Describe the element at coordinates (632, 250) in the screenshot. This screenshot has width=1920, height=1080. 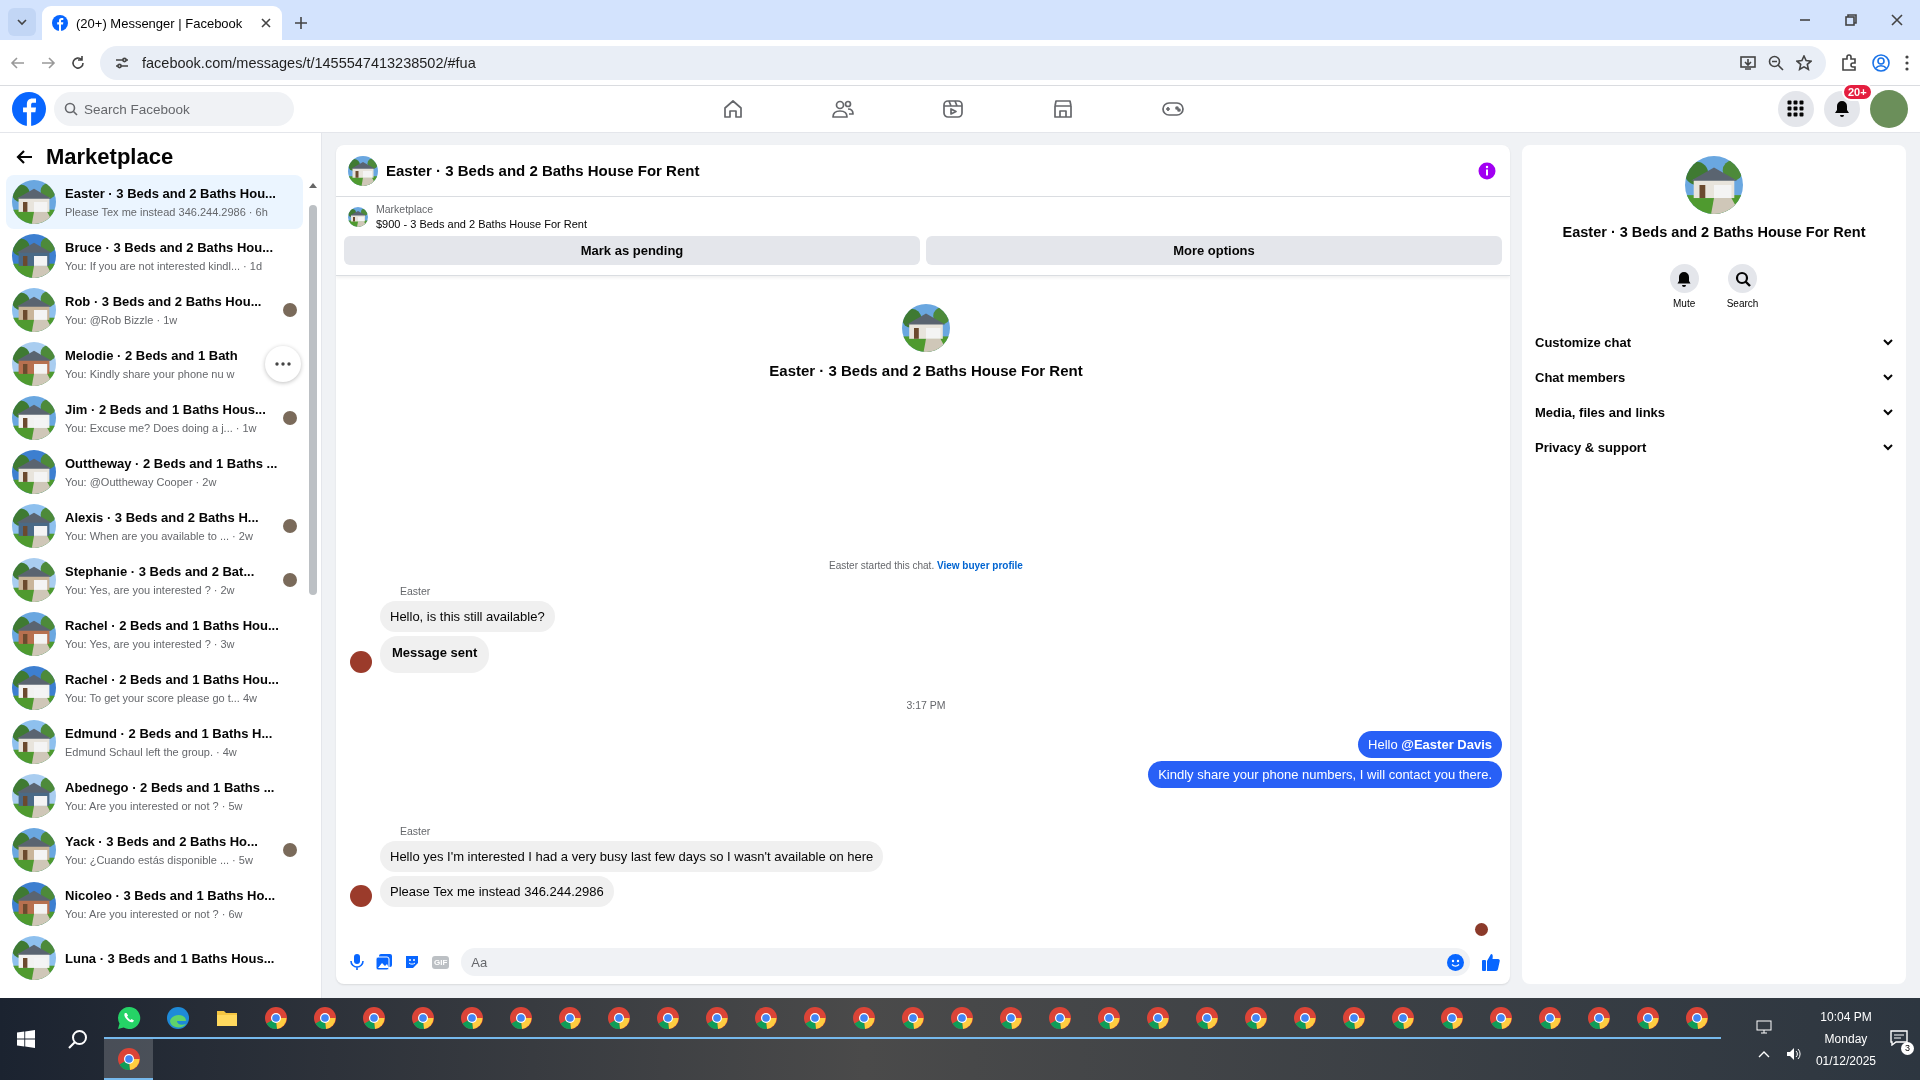
I see `action-button: Mark as pending` at that location.